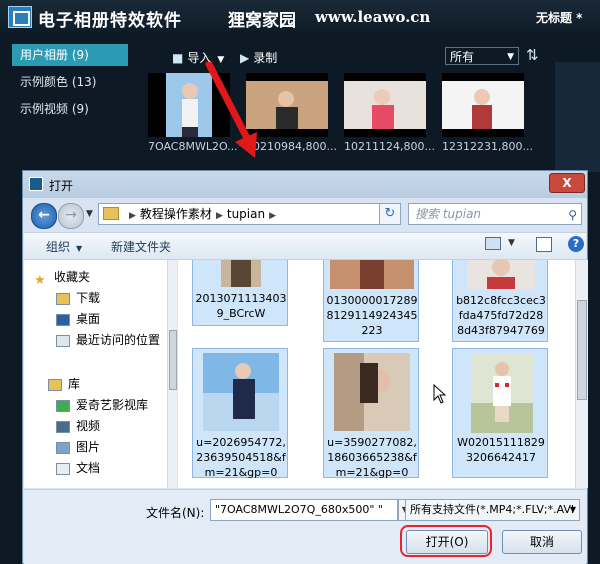  I want to click on document-title: 无标题 *, so click(559, 18).